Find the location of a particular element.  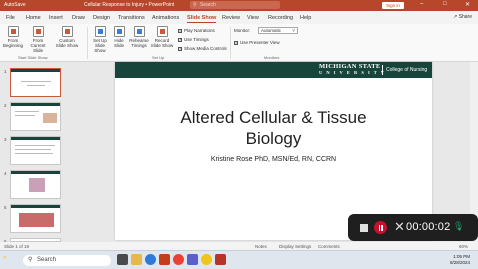

monitor-label: Monitor: is located at coordinates (242, 30).